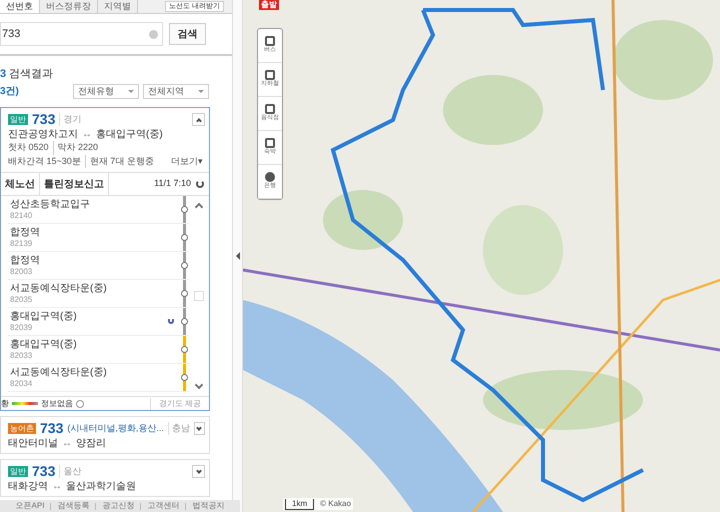  I want to click on filter-dropdown: 전체유형, so click(106, 91).